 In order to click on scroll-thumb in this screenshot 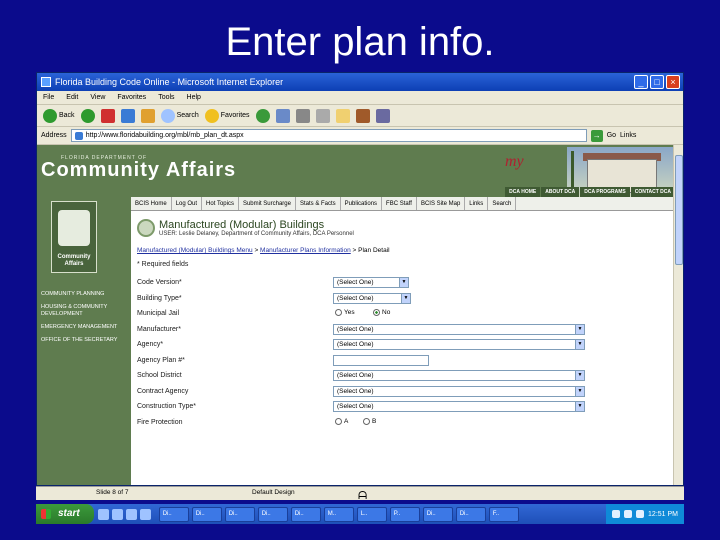, I will do `click(679, 210)`.